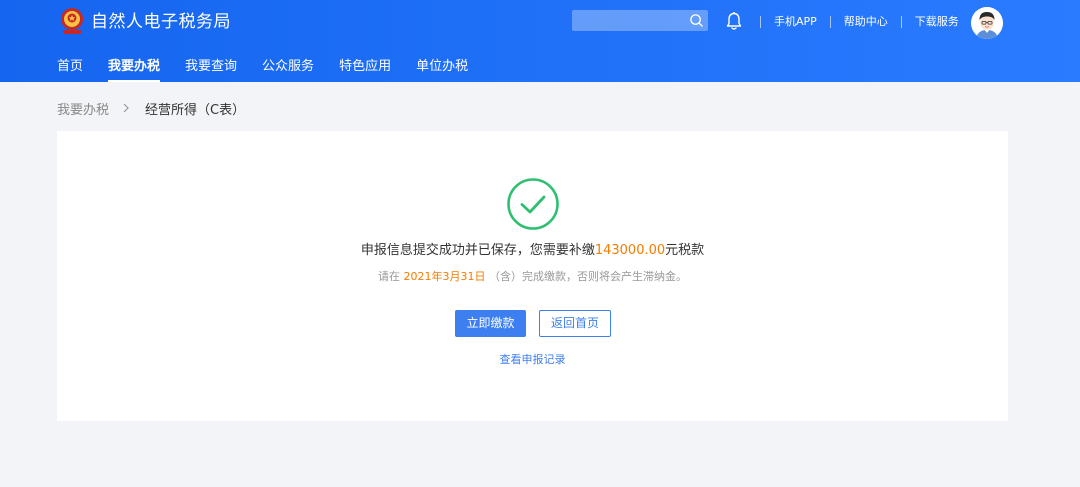  What do you see at coordinates (161, 22) in the screenshot?
I see `site-title: 自然人电子税务局` at bounding box center [161, 22].